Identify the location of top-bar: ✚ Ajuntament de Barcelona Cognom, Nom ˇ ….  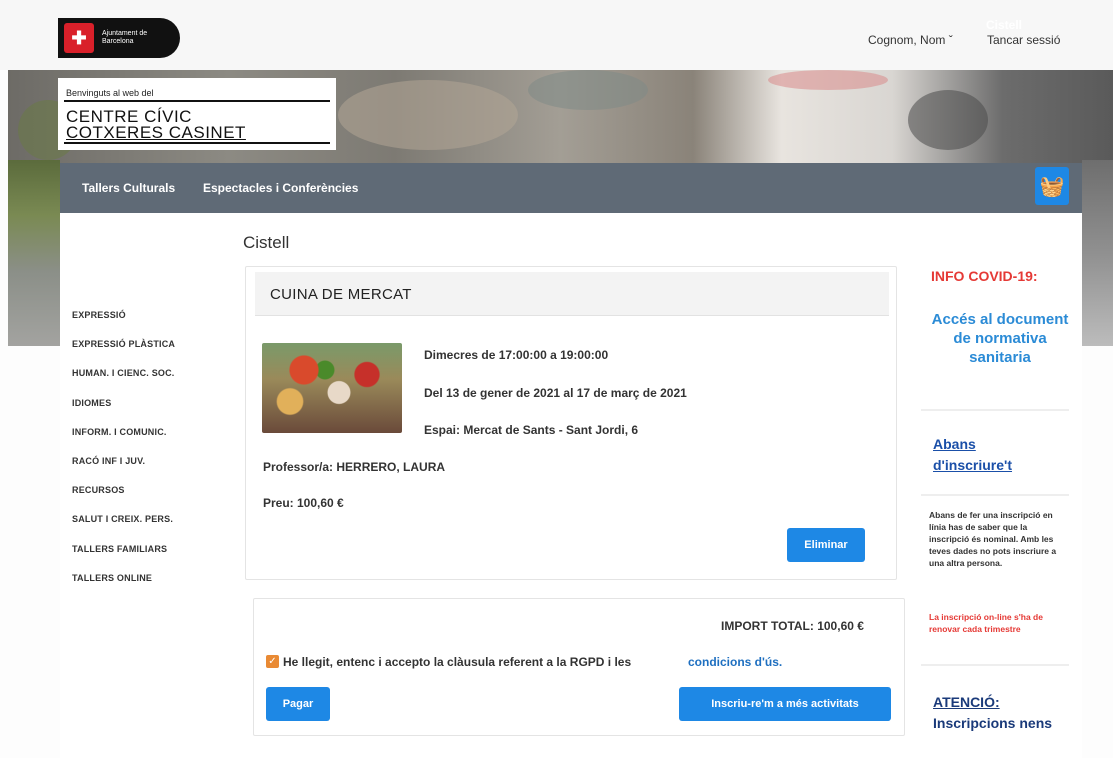
(556, 35).